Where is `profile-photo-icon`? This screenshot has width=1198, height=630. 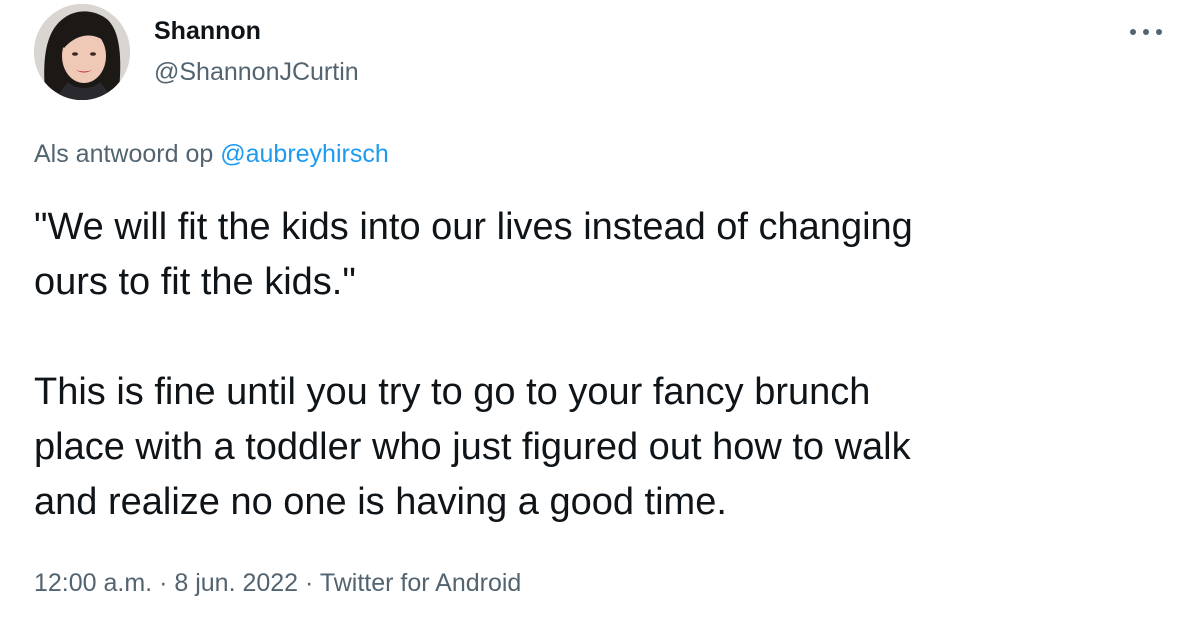
profile-photo-icon is located at coordinates (82, 52).